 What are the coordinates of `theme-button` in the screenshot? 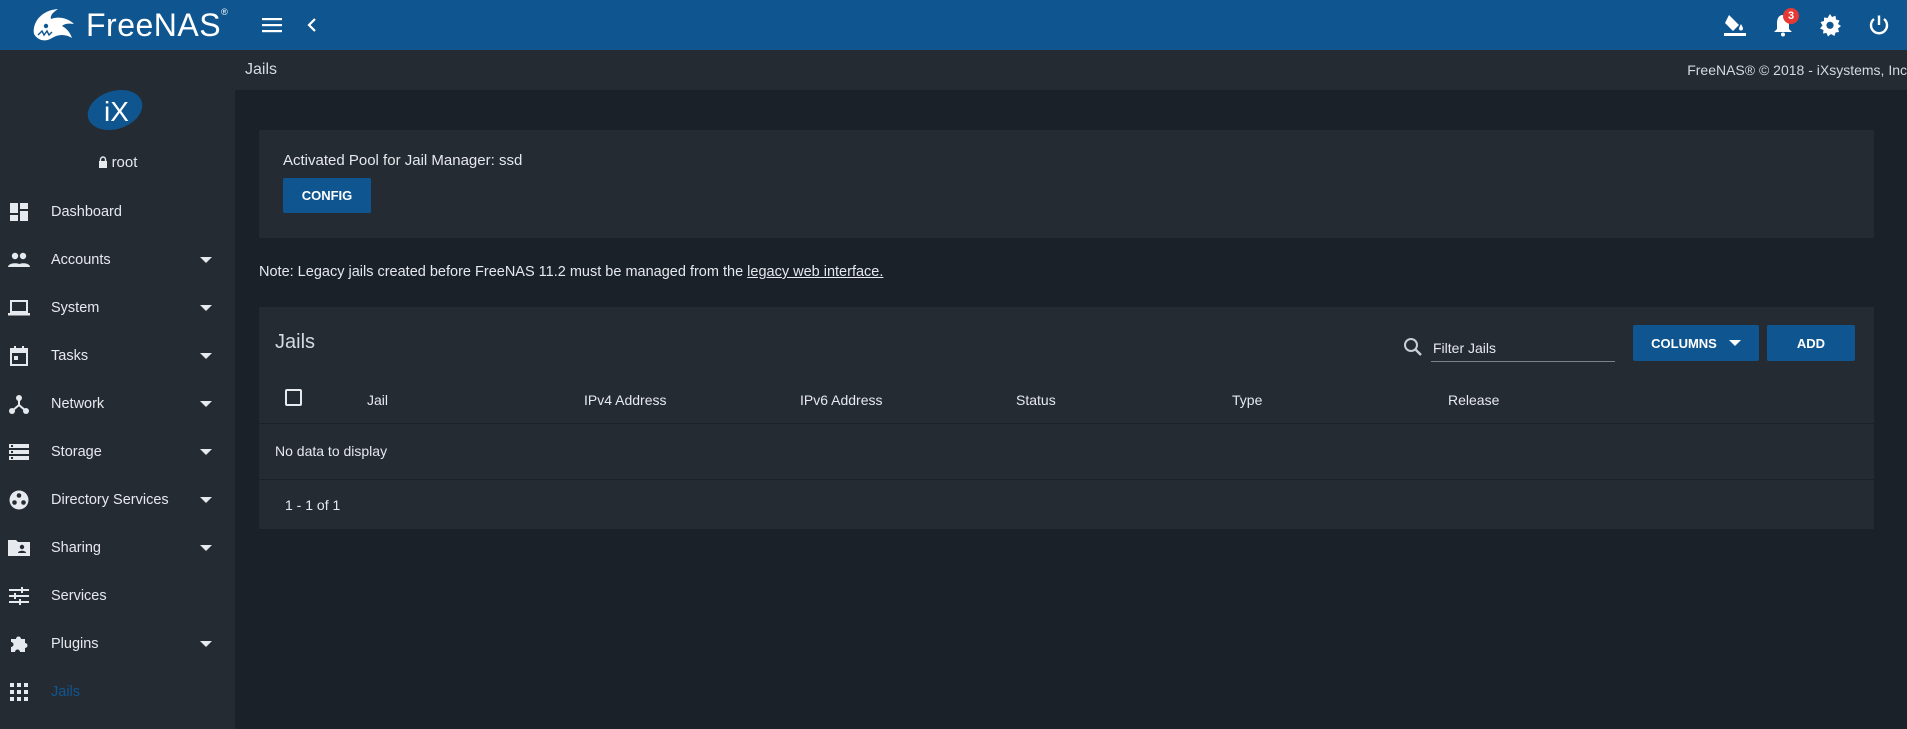 It's located at (1735, 25).